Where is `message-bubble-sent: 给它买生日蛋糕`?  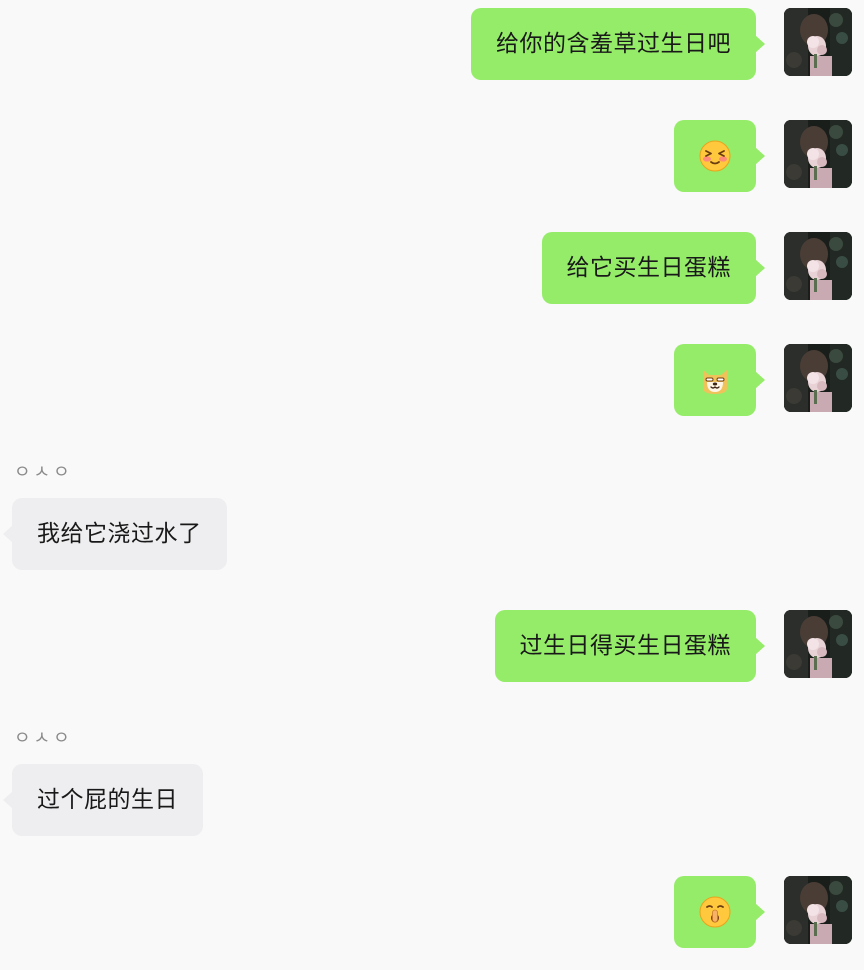 message-bubble-sent: 给它买生日蛋糕 is located at coordinates (653, 268).